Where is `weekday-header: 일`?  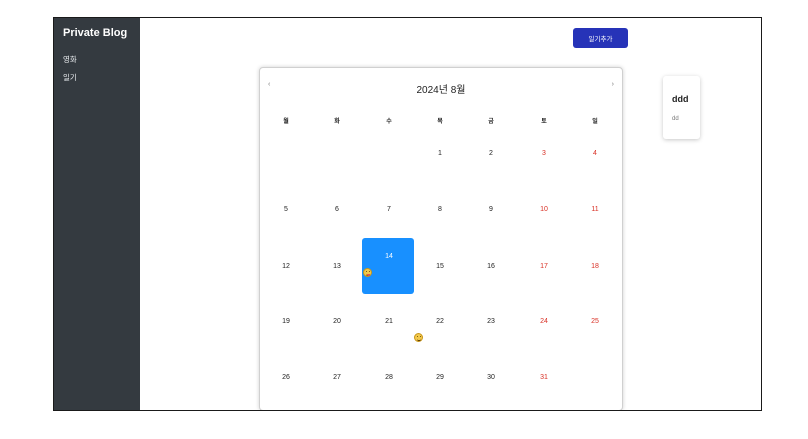 weekday-header: 일 is located at coordinates (595, 122).